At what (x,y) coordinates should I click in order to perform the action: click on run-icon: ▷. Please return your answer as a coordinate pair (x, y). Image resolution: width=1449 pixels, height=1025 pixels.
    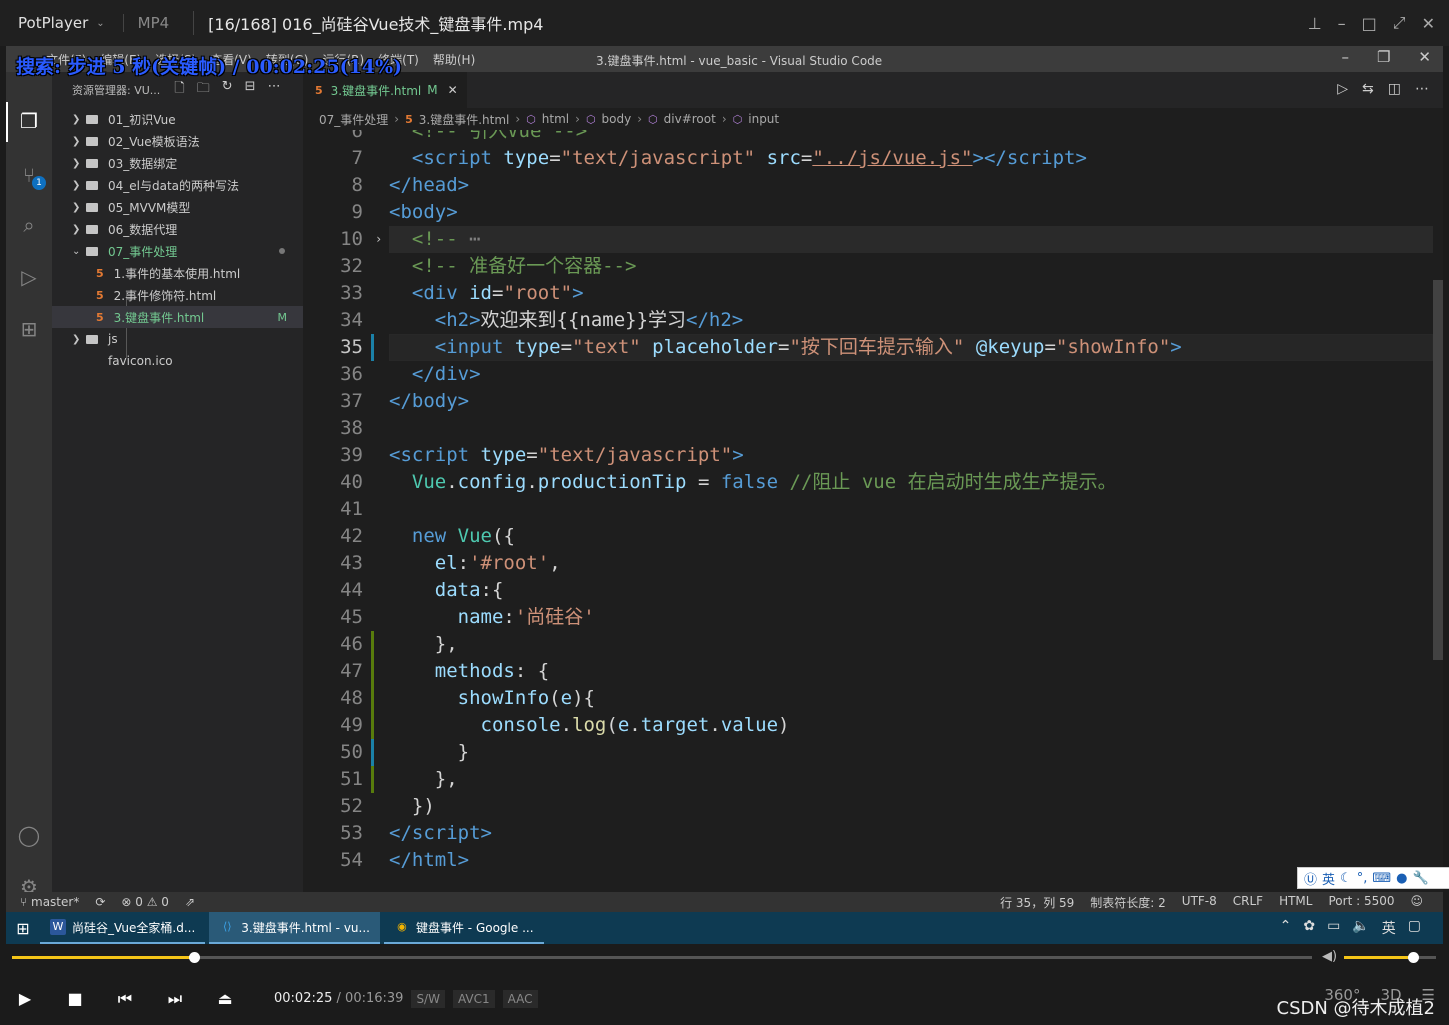
    Looking at the image, I should click on (1342, 89).